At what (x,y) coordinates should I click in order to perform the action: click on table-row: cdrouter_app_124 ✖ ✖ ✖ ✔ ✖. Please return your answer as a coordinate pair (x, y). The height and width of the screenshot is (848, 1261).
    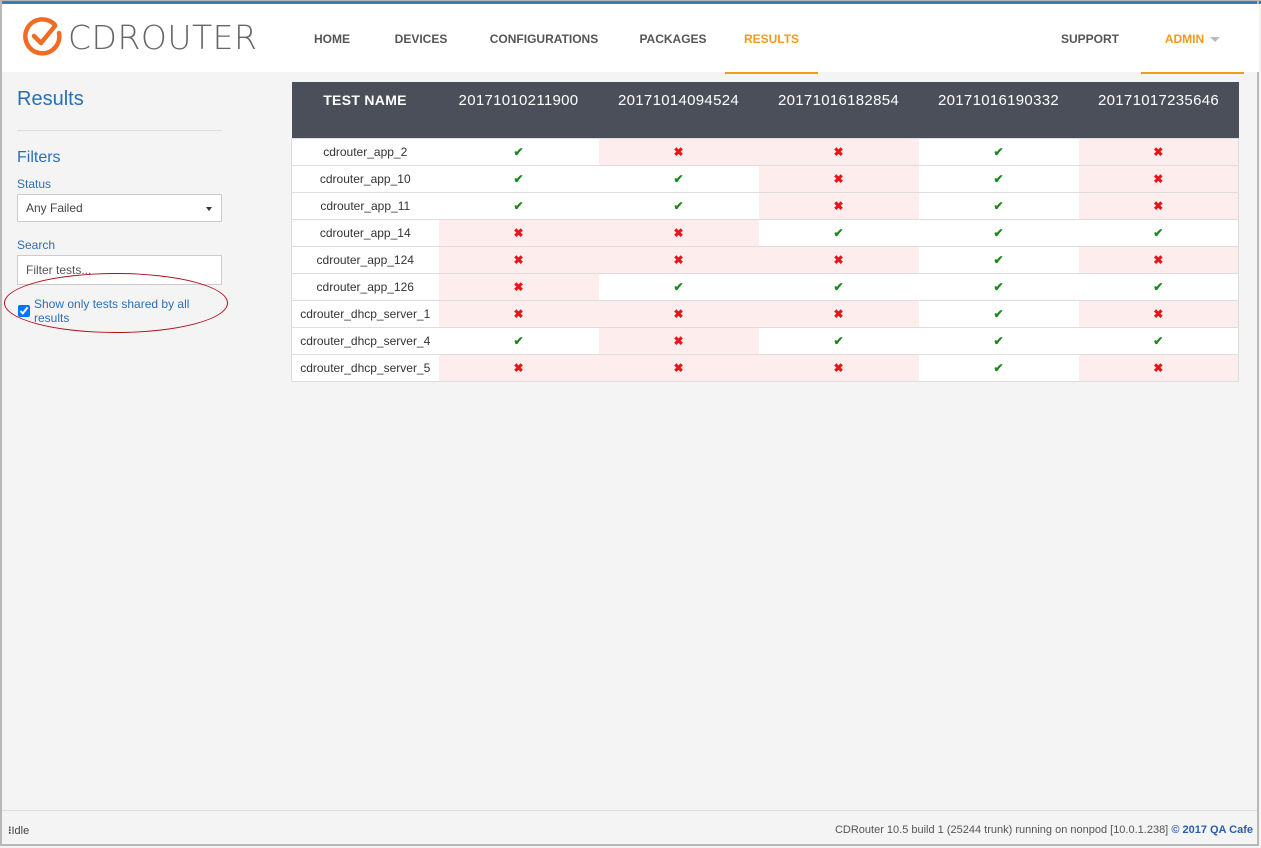
    Looking at the image, I should click on (765, 259).